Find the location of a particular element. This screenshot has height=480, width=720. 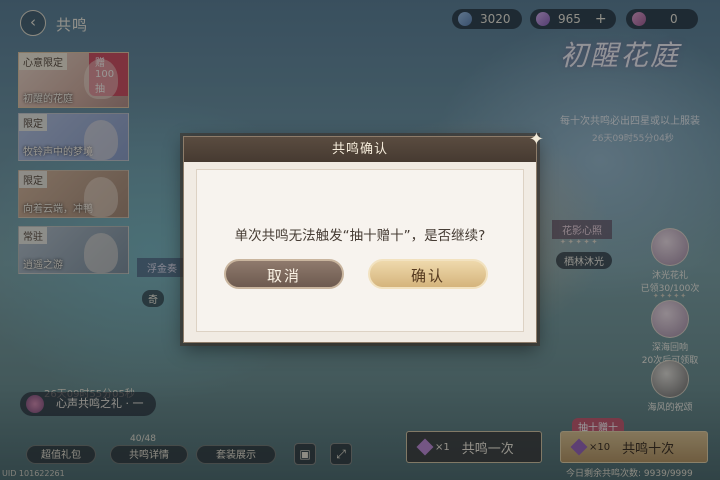

dialog-message: 单次共鸣无法触发“抽十赠十”，是否继续? is located at coordinates (360, 236).